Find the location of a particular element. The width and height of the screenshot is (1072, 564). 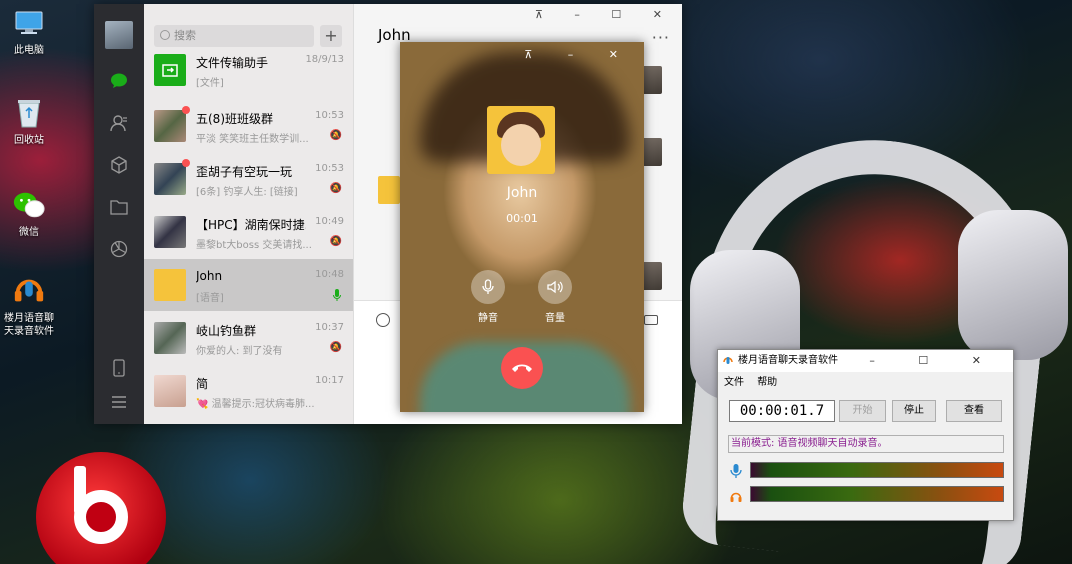

window-controls: ⊼ – ☐ ✕ is located at coordinates (605, 14).